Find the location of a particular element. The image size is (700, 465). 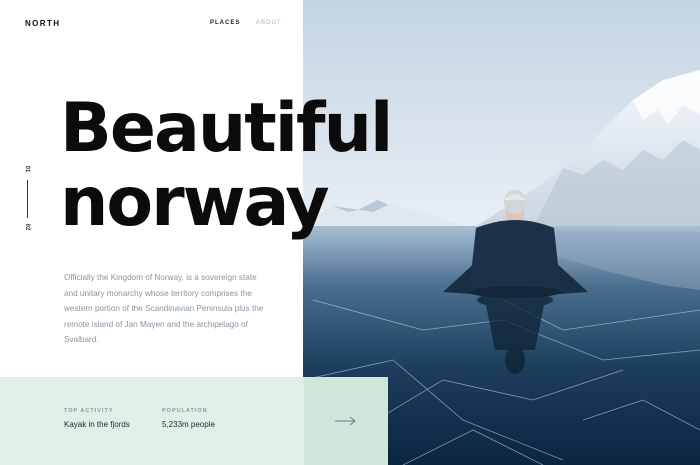

stat-value: Kayak in the fjords is located at coordinates (97, 424).